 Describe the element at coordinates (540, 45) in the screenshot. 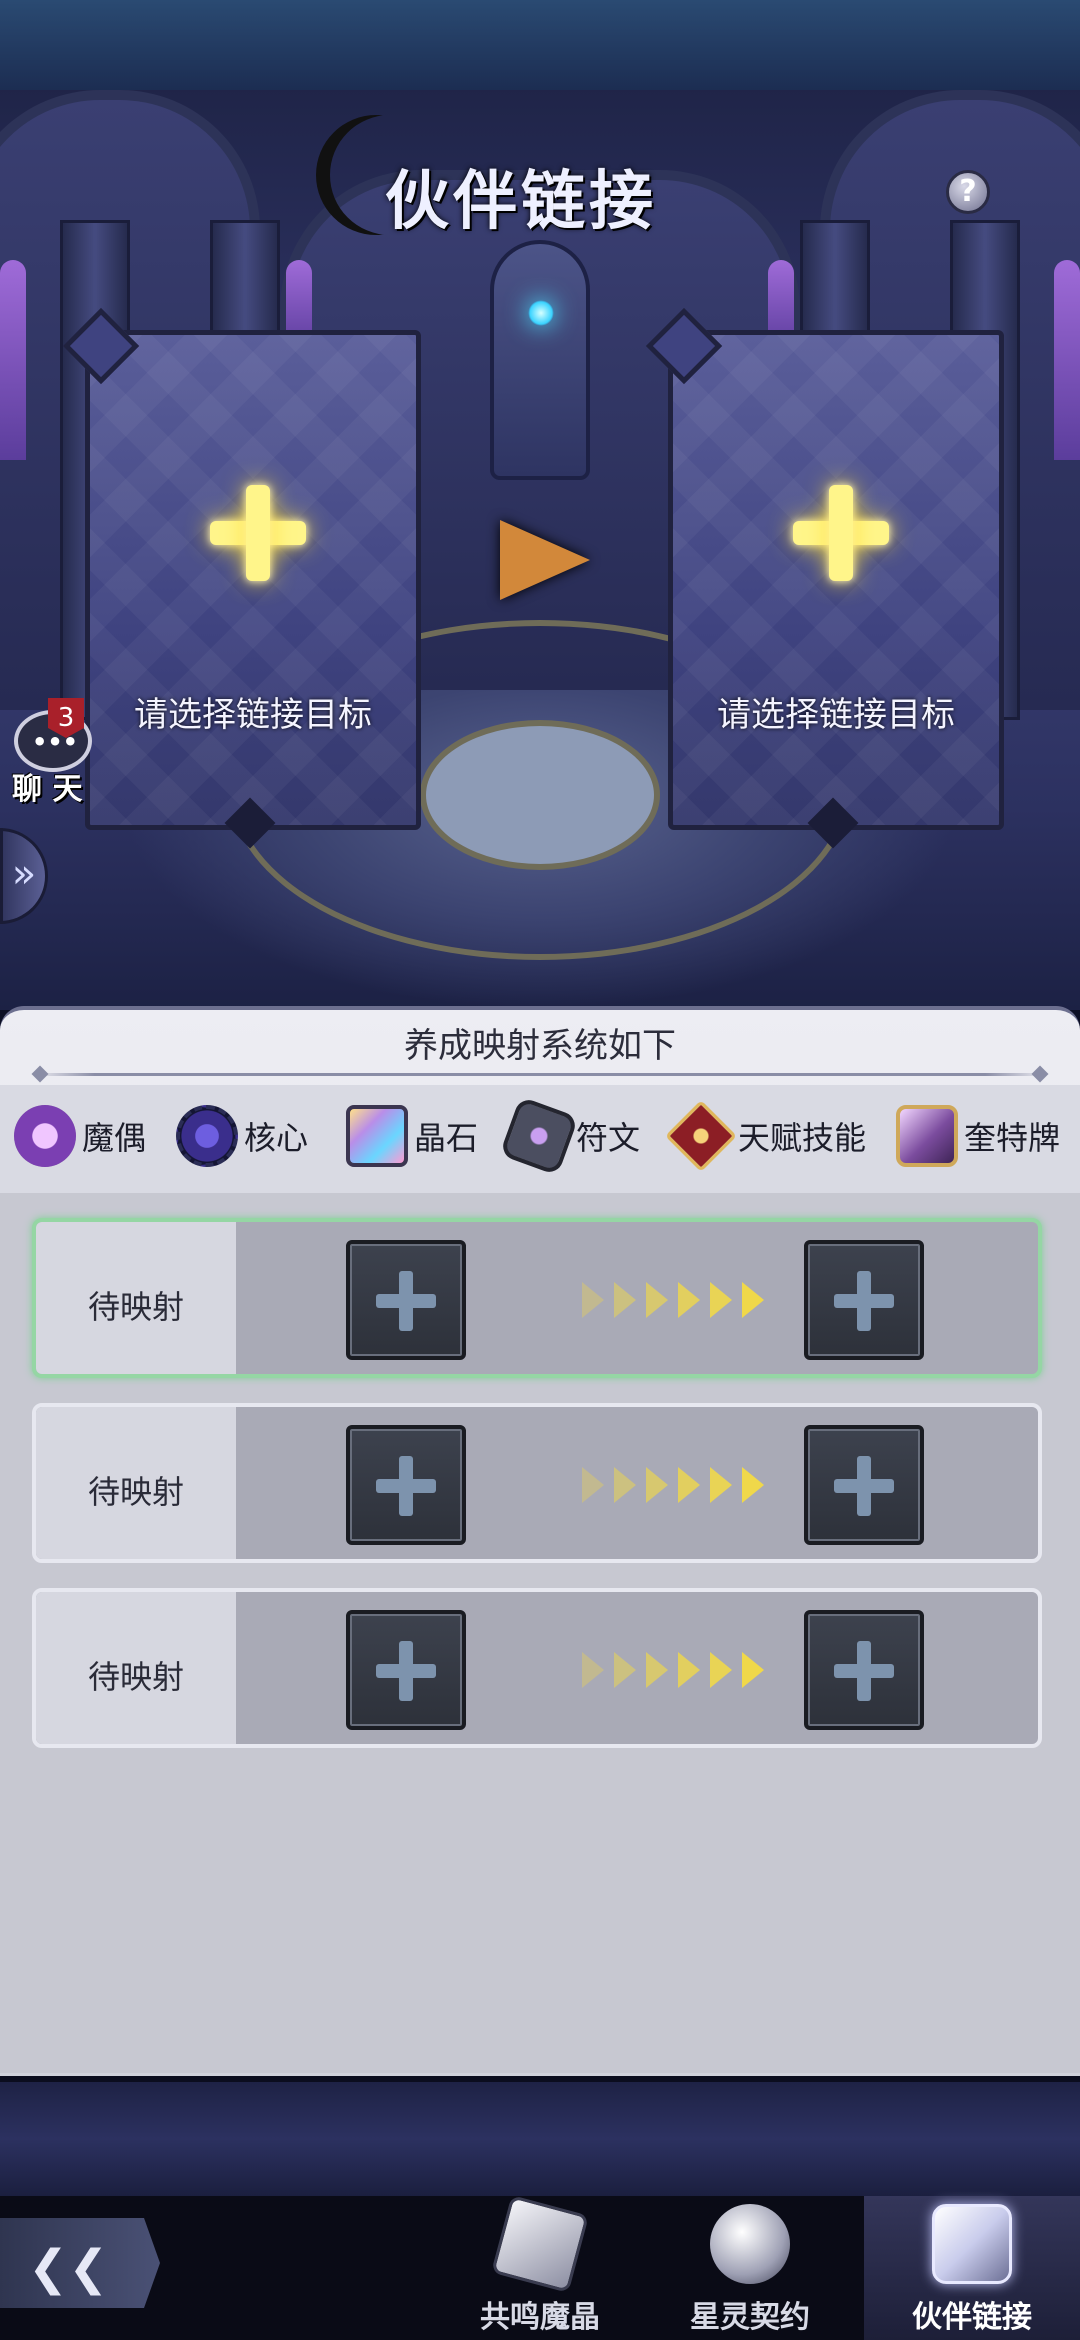

I see `night-sky` at that location.